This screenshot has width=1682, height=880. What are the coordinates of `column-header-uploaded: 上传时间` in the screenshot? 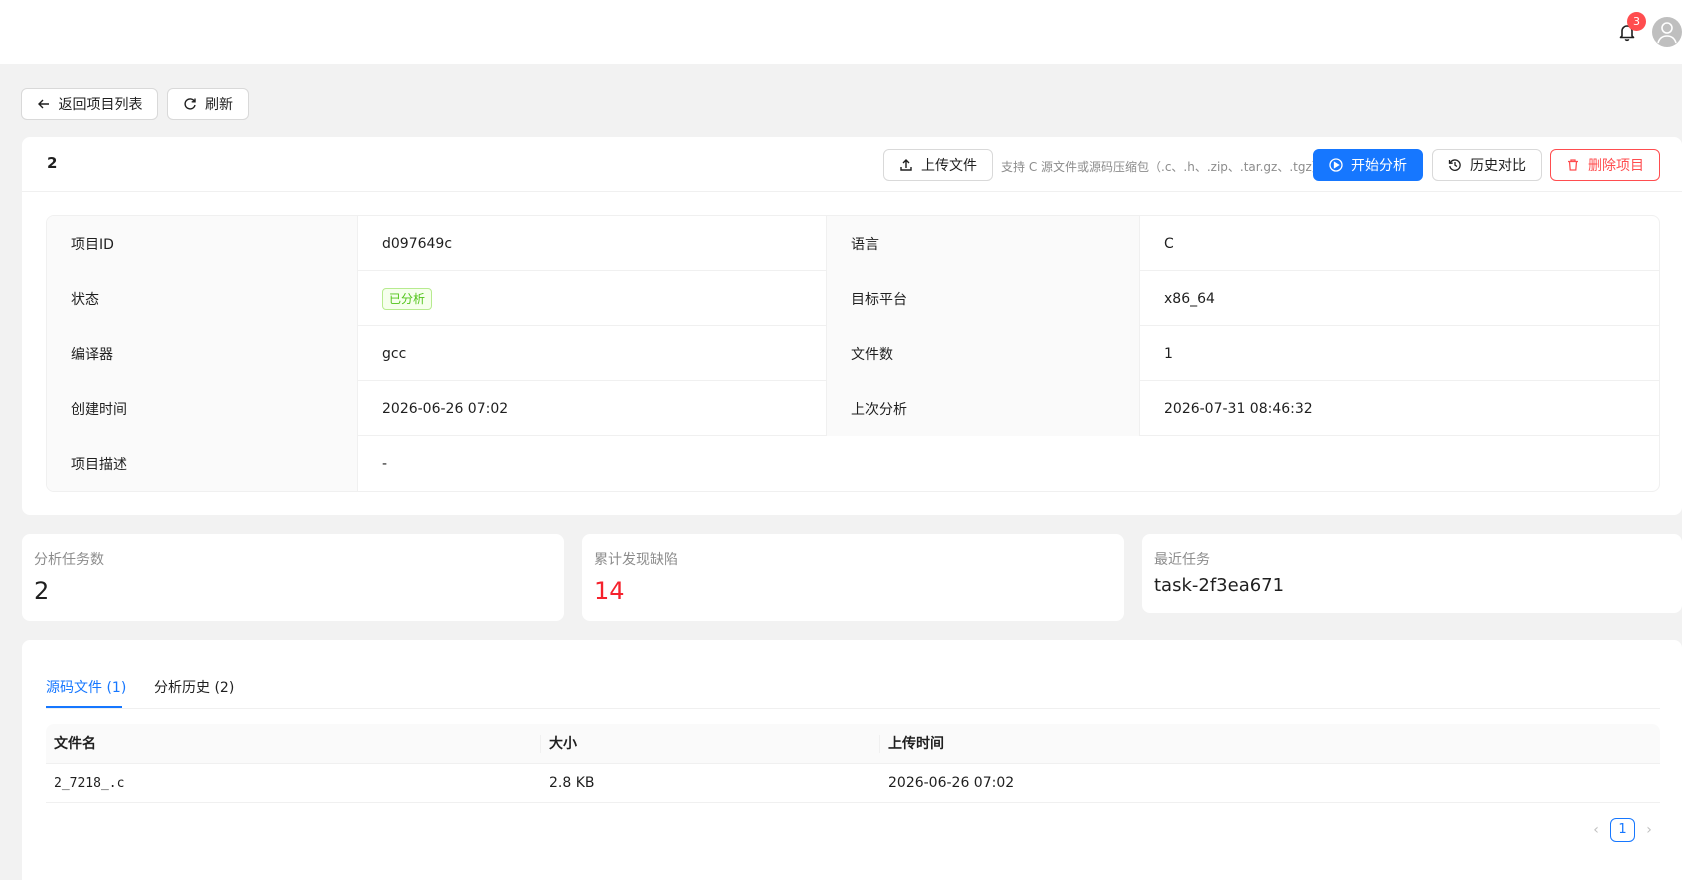 It's located at (916, 744).